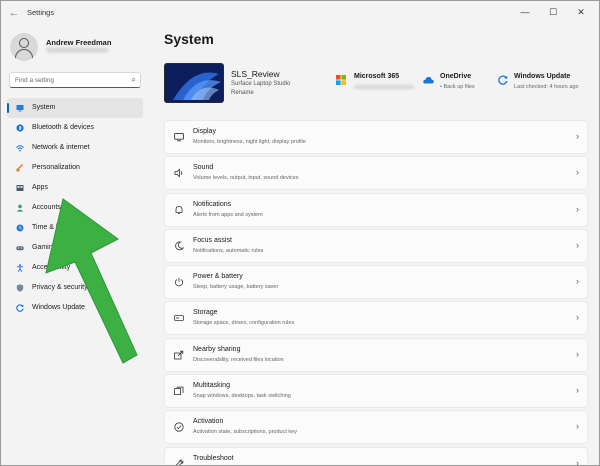 Image resolution: width=600 pixels, height=466 pixels. Describe the element at coordinates (238, 359) in the screenshot. I see `row-subtitle: Discoverability, received files location` at that location.